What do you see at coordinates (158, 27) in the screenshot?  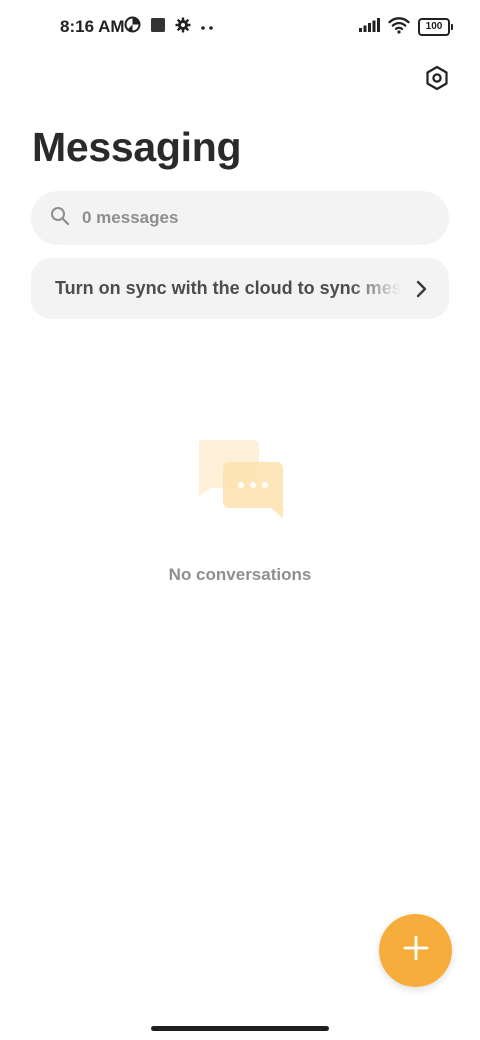 I see `stop-square-icon` at bounding box center [158, 27].